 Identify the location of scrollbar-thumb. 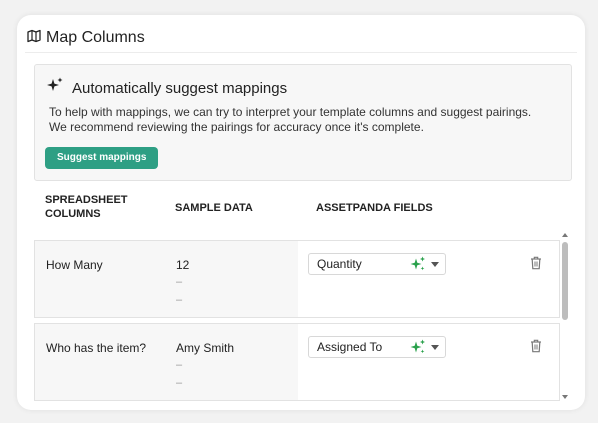
(565, 281).